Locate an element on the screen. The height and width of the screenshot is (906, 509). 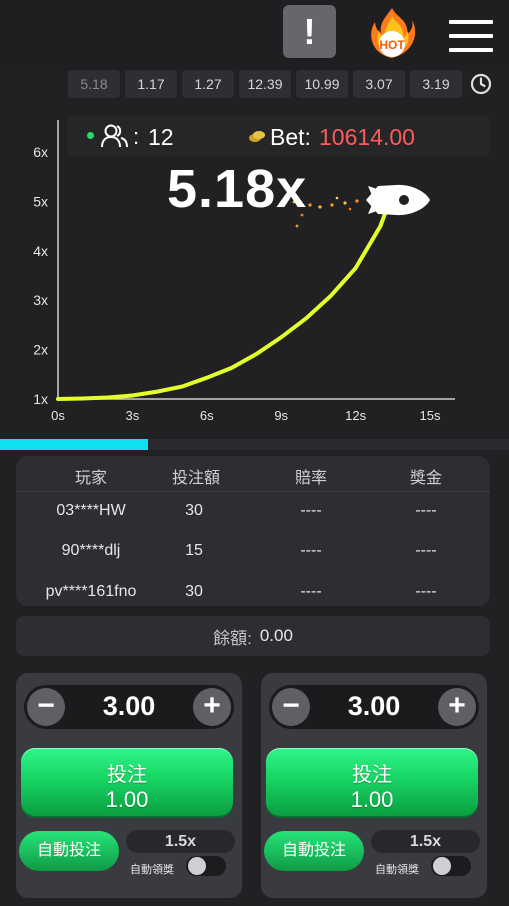
current-multiplier: 5.18x is located at coordinates (237, 189).